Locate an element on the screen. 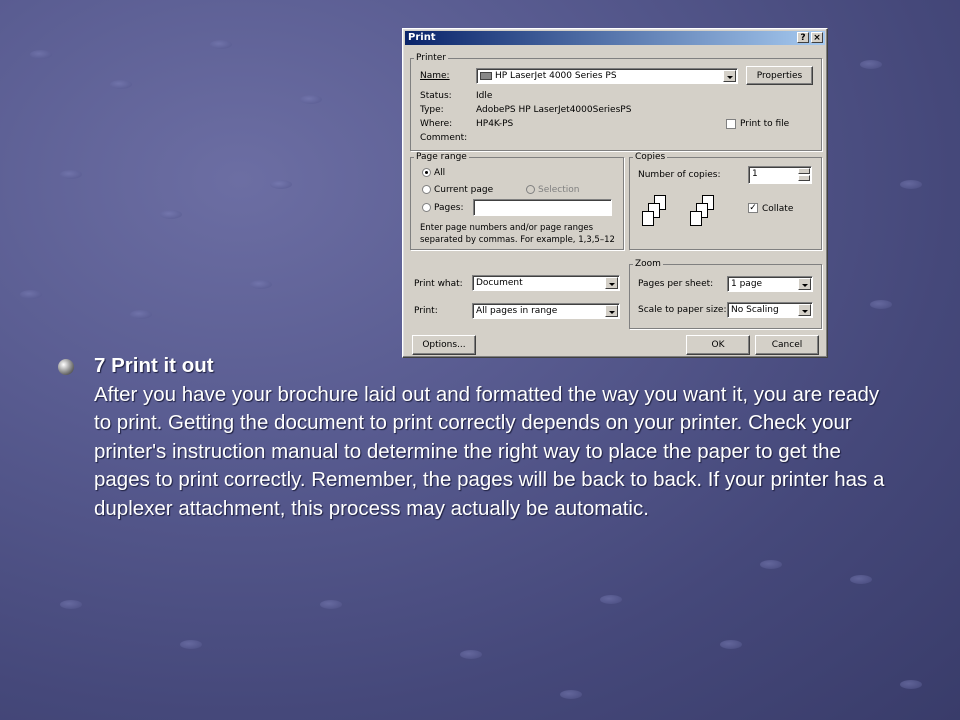 This screenshot has width=960, height=720. dialog-title: Print is located at coordinates (422, 37).